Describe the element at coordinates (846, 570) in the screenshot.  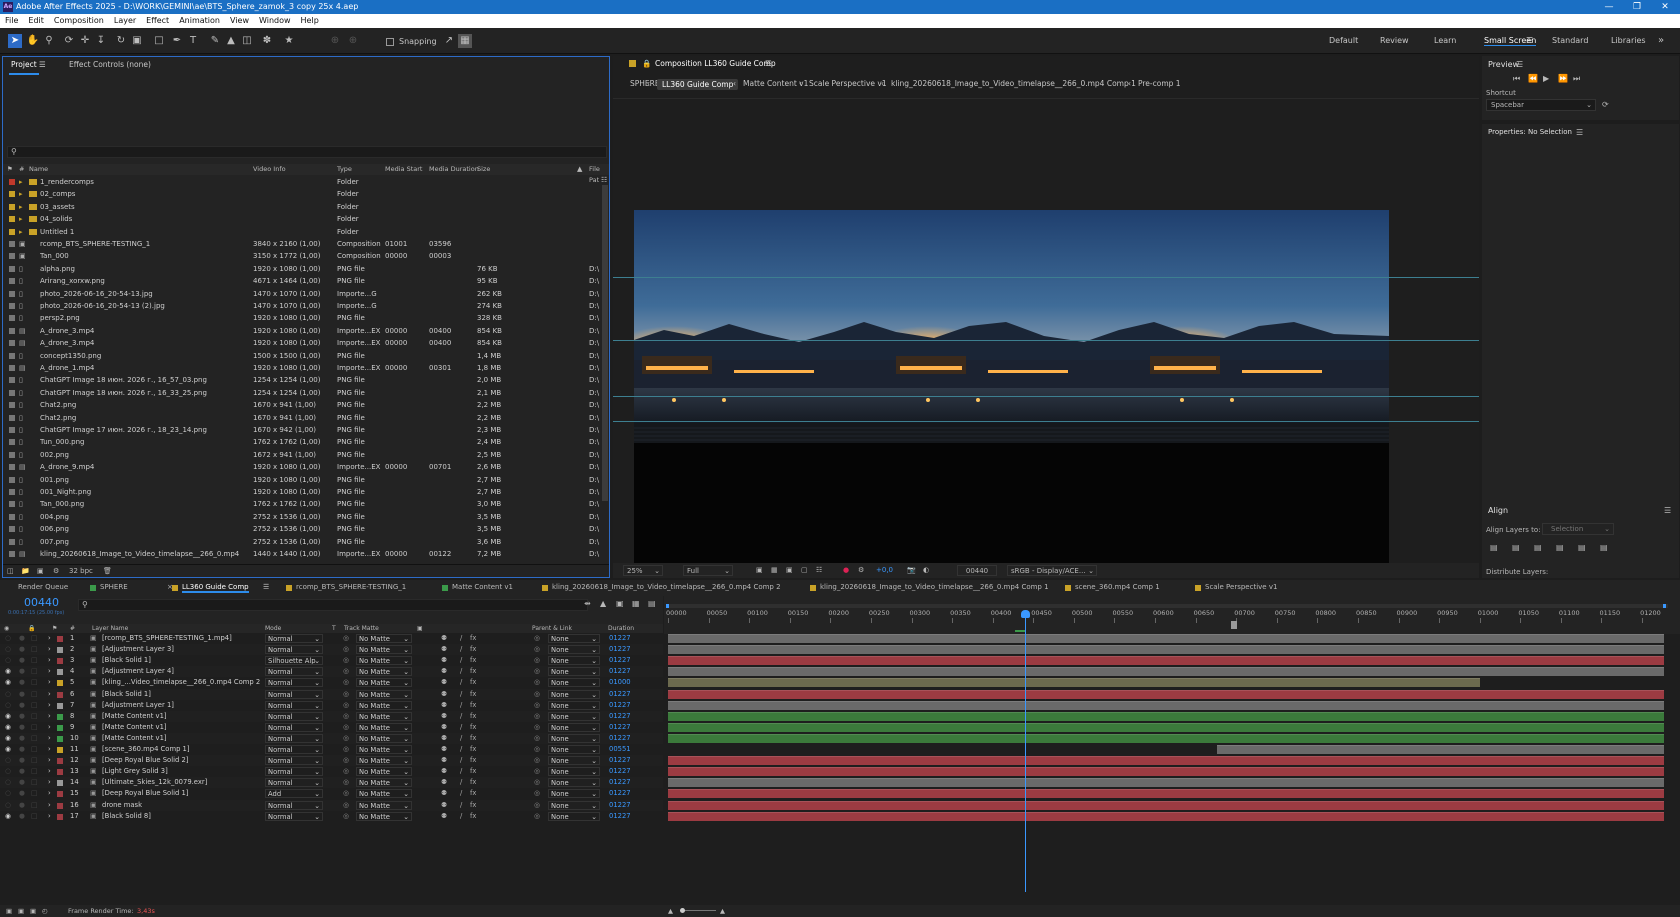
I see `channels-icon: ●` at that location.